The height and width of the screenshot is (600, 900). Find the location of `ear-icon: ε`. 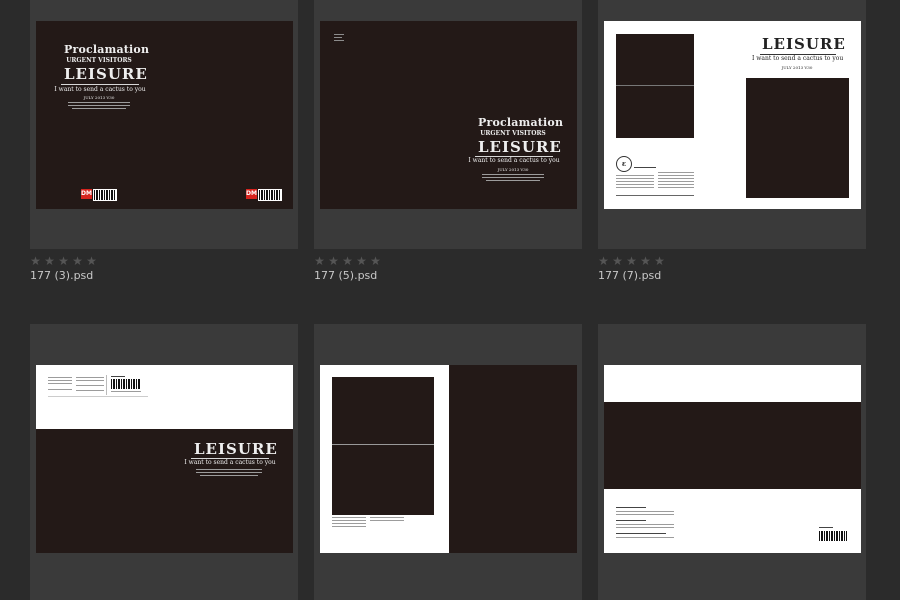

ear-icon: ε is located at coordinates (624, 164).